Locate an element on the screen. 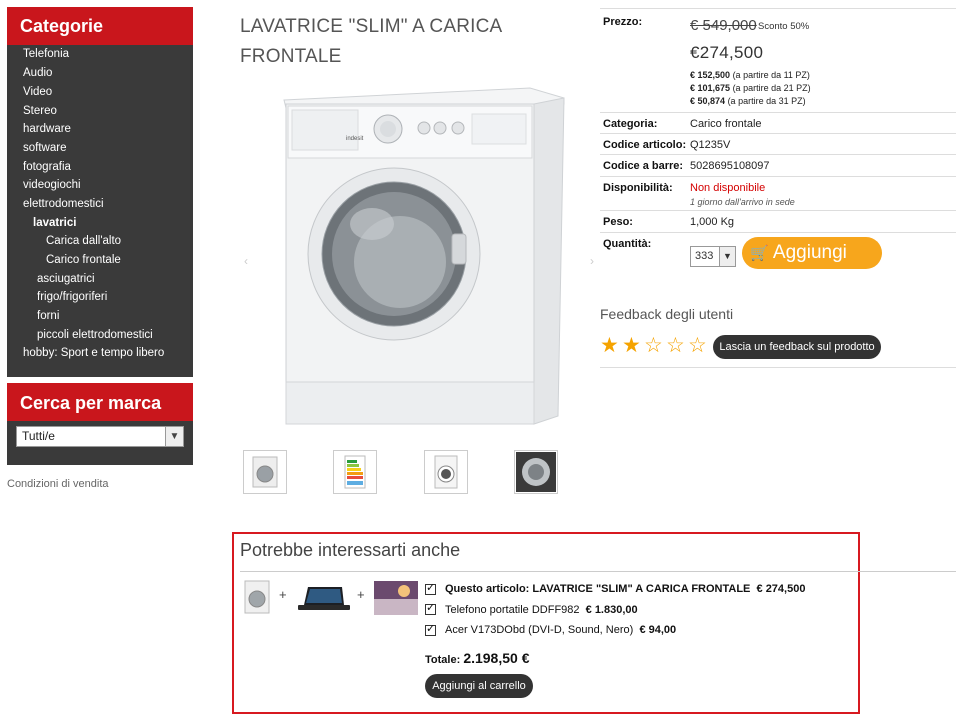 The width and height of the screenshot is (956, 715). barcode-label: Codice a barre: is located at coordinates (643, 166).